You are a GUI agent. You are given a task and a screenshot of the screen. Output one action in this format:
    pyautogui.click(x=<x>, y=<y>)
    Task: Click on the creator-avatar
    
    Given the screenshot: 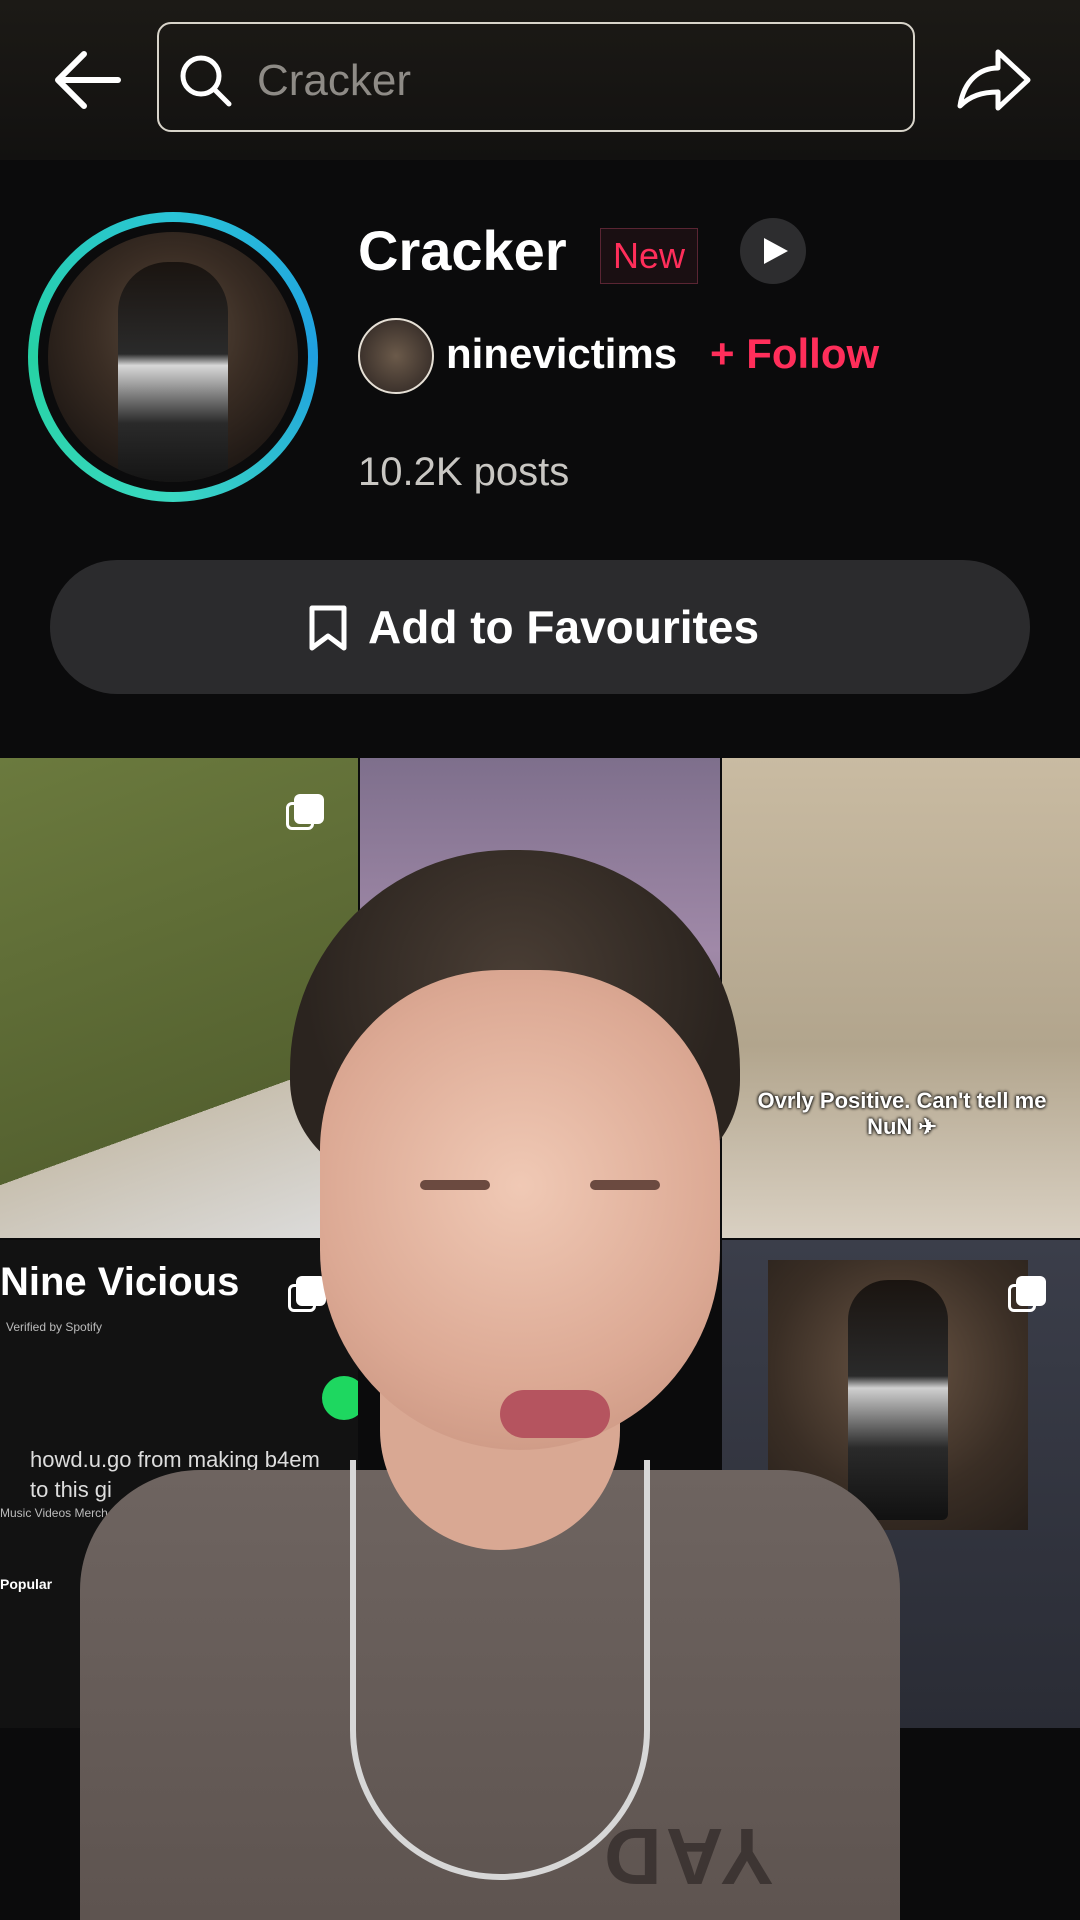 What is the action you would take?
    pyautogui.click(x=396, y=356)
    